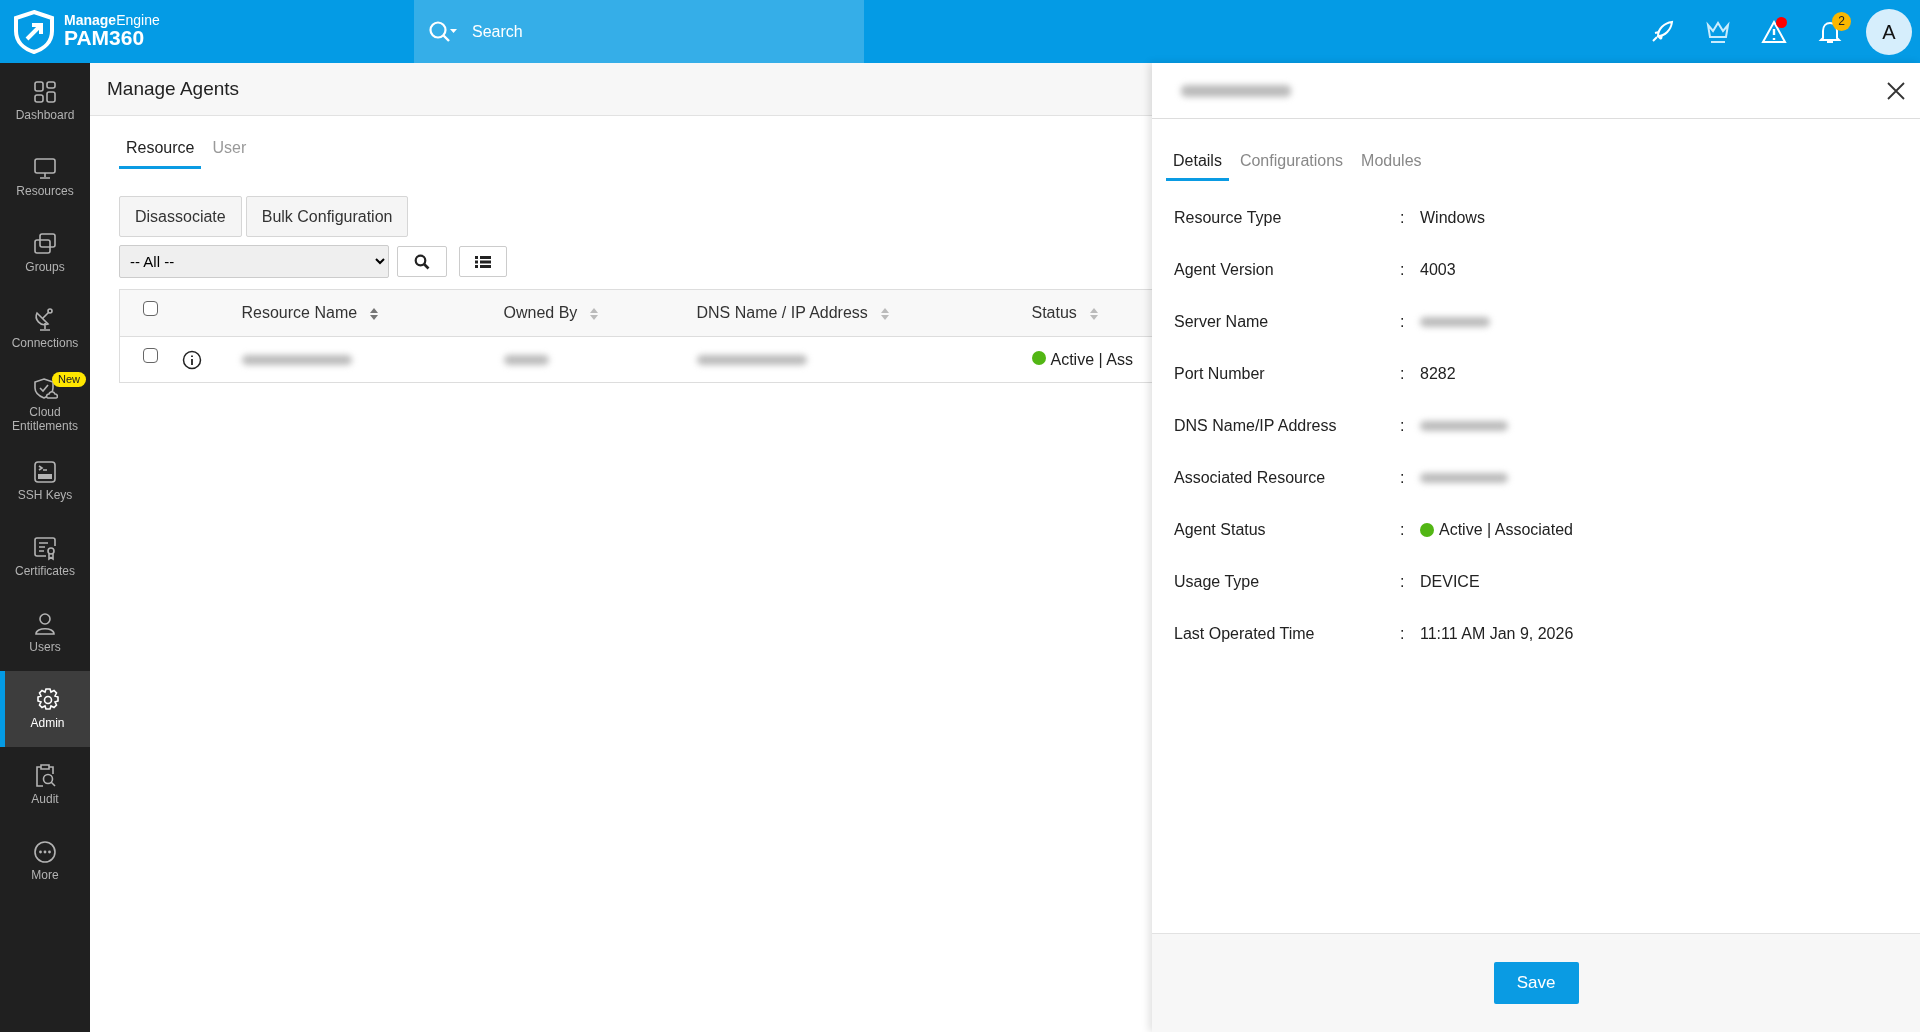 This screenshot has width=1920, height=1032. Describe the element at coordinates (1452, 218) in the screenshot. I see `field-value: Windows` at that location.